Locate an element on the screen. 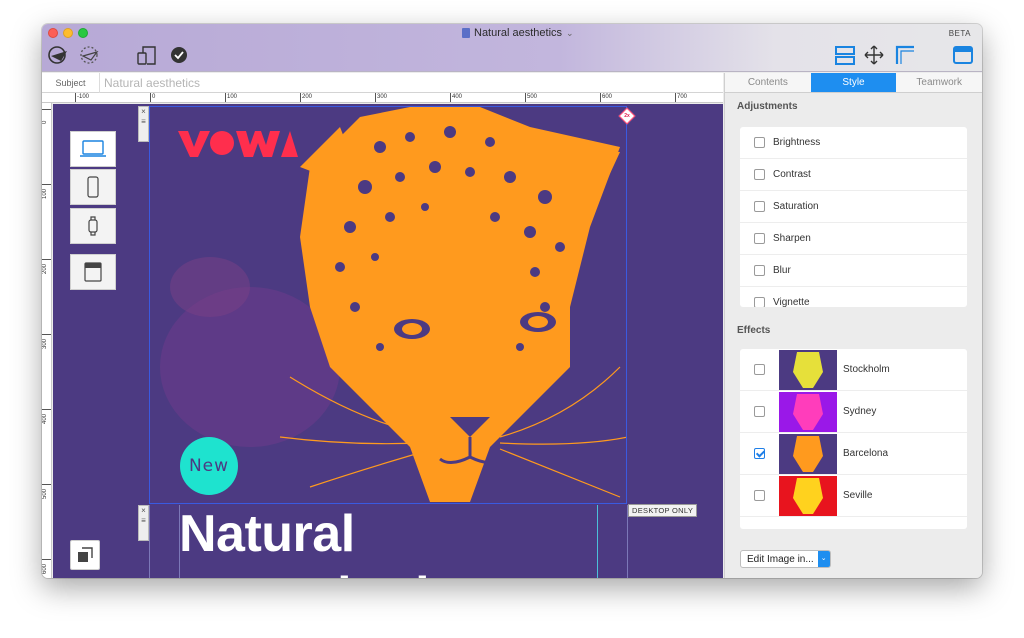  adjustment-label: Blur is located at coordinates (782, 270).